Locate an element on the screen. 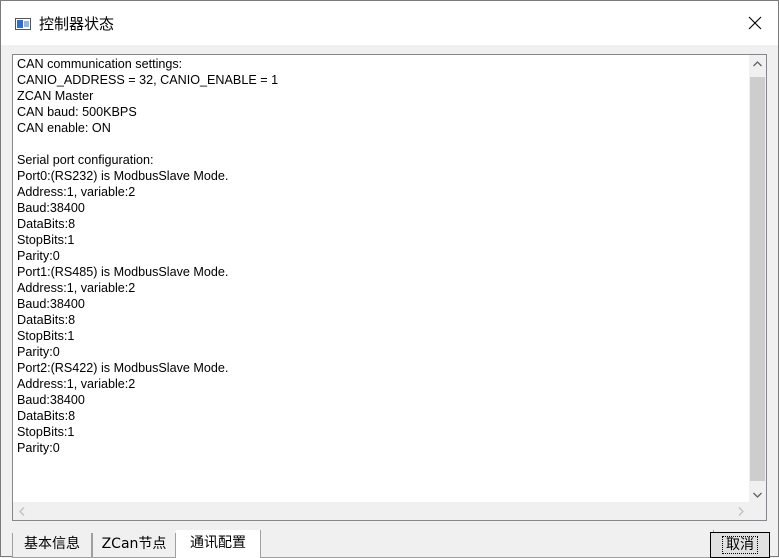  close-button is located at coordinates (755, 23).